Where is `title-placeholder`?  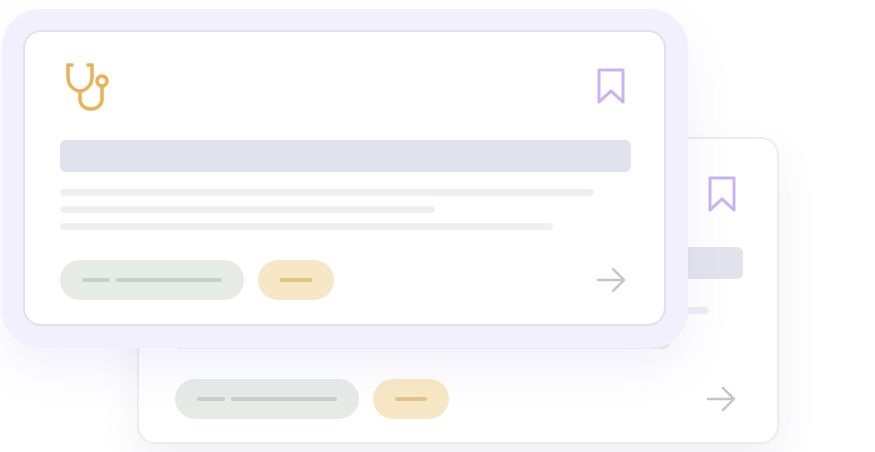
title-placeholder is located at coordinates (345, 156).